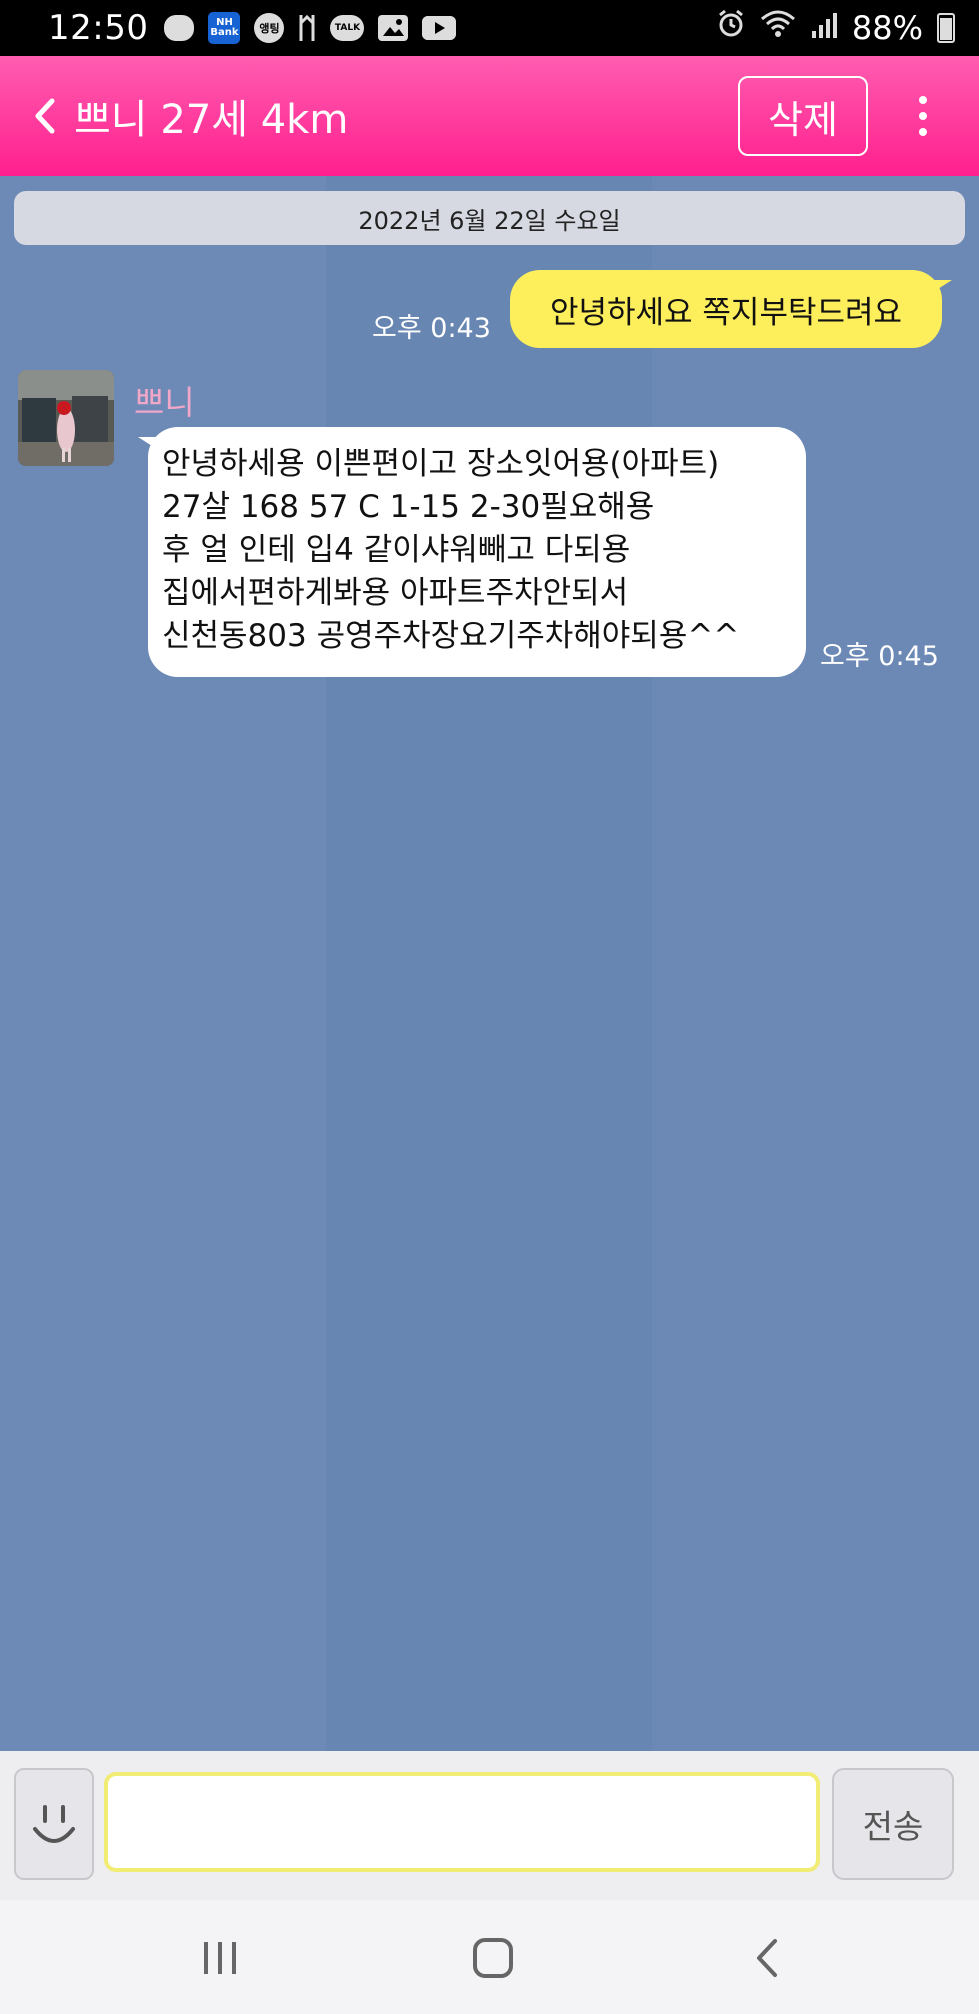 This screenshot has width=979, height=2014. Describe the element at coordinates (396, 550) in the screenshot. I see `message-line: 후 얼 인테 입4 같이샤워빼고 다되용` at that location.